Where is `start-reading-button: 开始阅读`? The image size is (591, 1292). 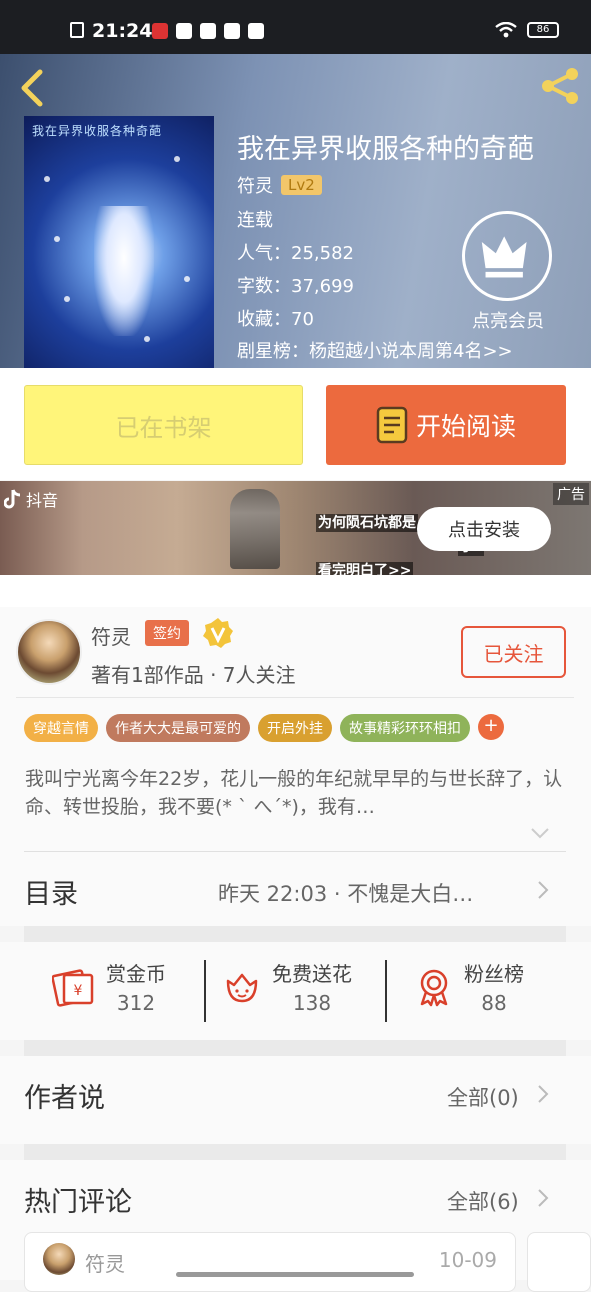 start-reading-button: 开始阅读 is located at coordinates (446, 425).